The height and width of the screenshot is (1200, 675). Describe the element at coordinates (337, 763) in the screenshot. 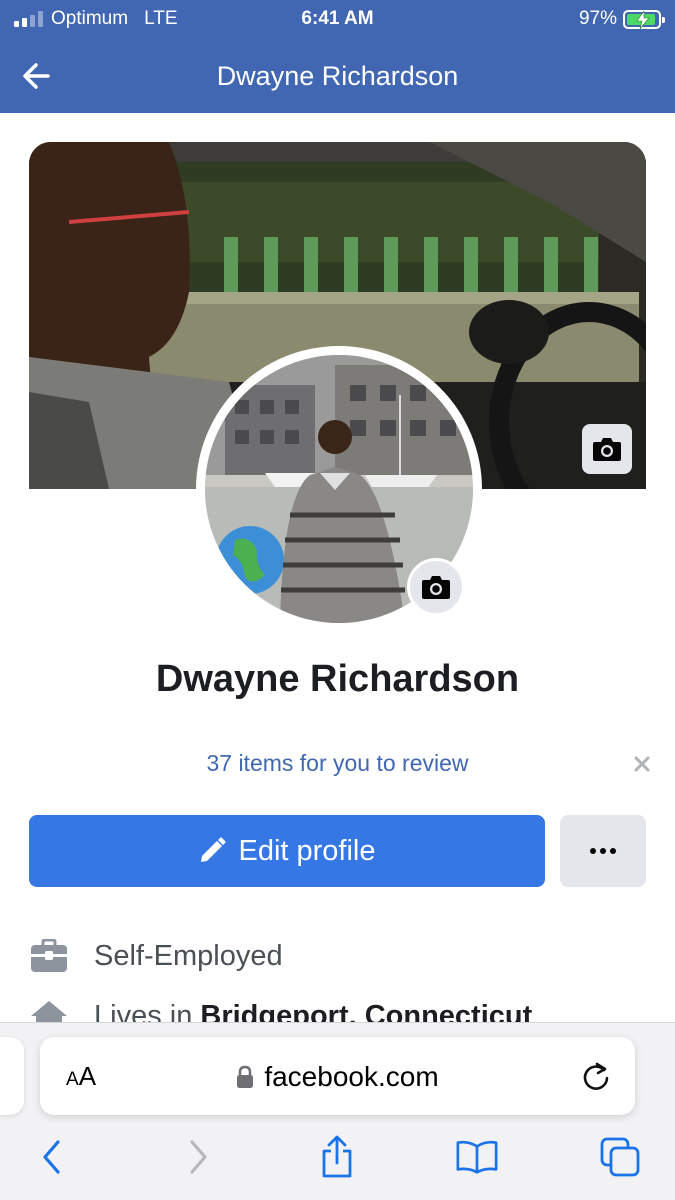

I see `review-link: 37 items for you to review` at that location.